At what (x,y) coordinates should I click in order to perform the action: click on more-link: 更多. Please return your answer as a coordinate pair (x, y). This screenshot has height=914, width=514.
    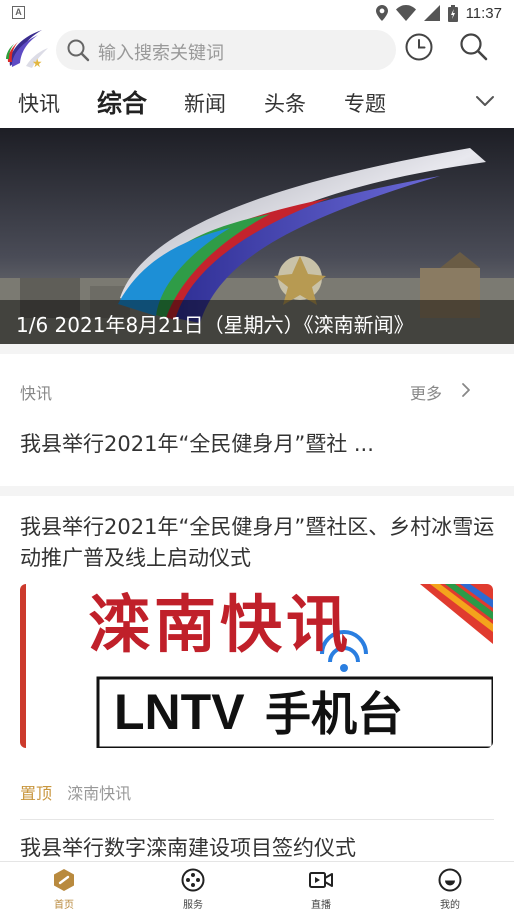
    Looking at the image, I should click on (426, 392).